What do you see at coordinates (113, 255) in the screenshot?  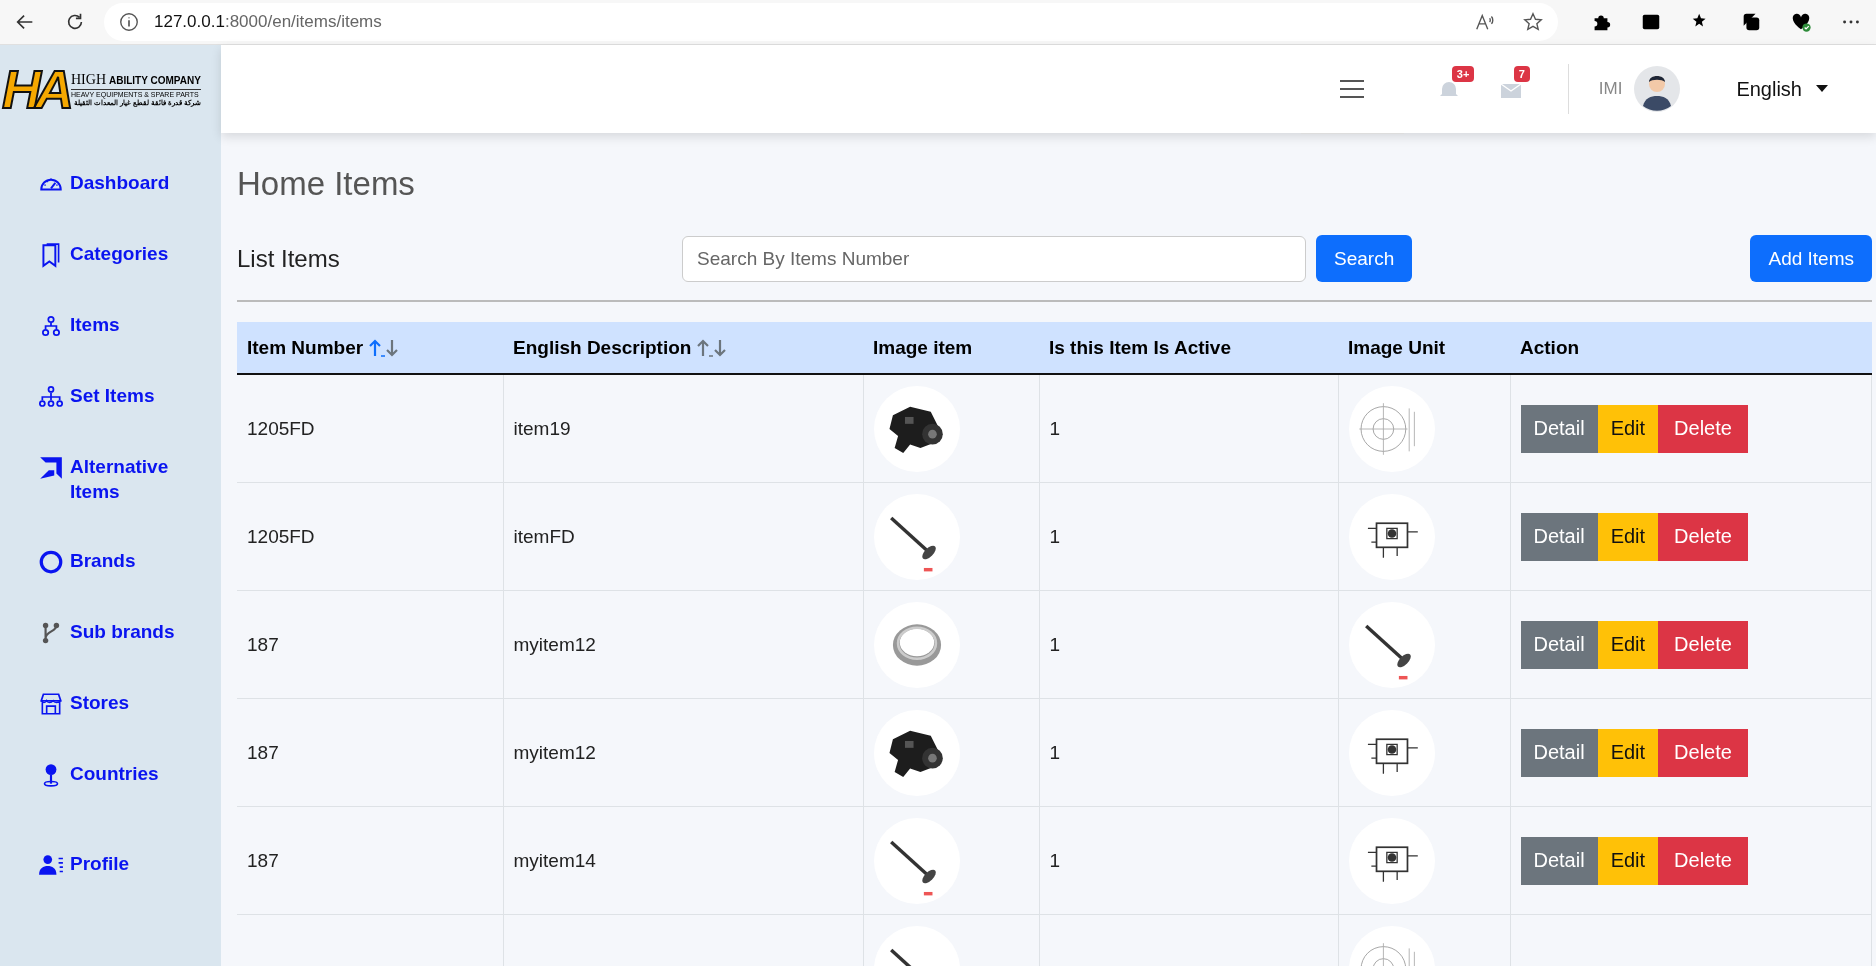 I see `sidebar-item: Categories` at bounding box center [113, 255].